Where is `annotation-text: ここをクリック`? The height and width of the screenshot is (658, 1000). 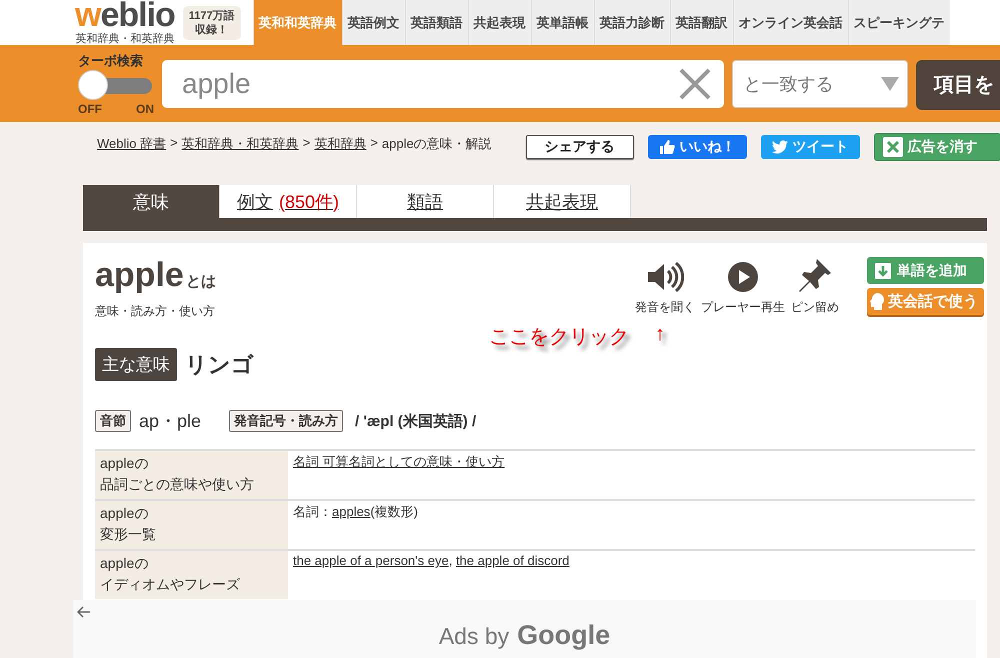 annotation-text: ここをクリック is located at coordinates (559, 337).